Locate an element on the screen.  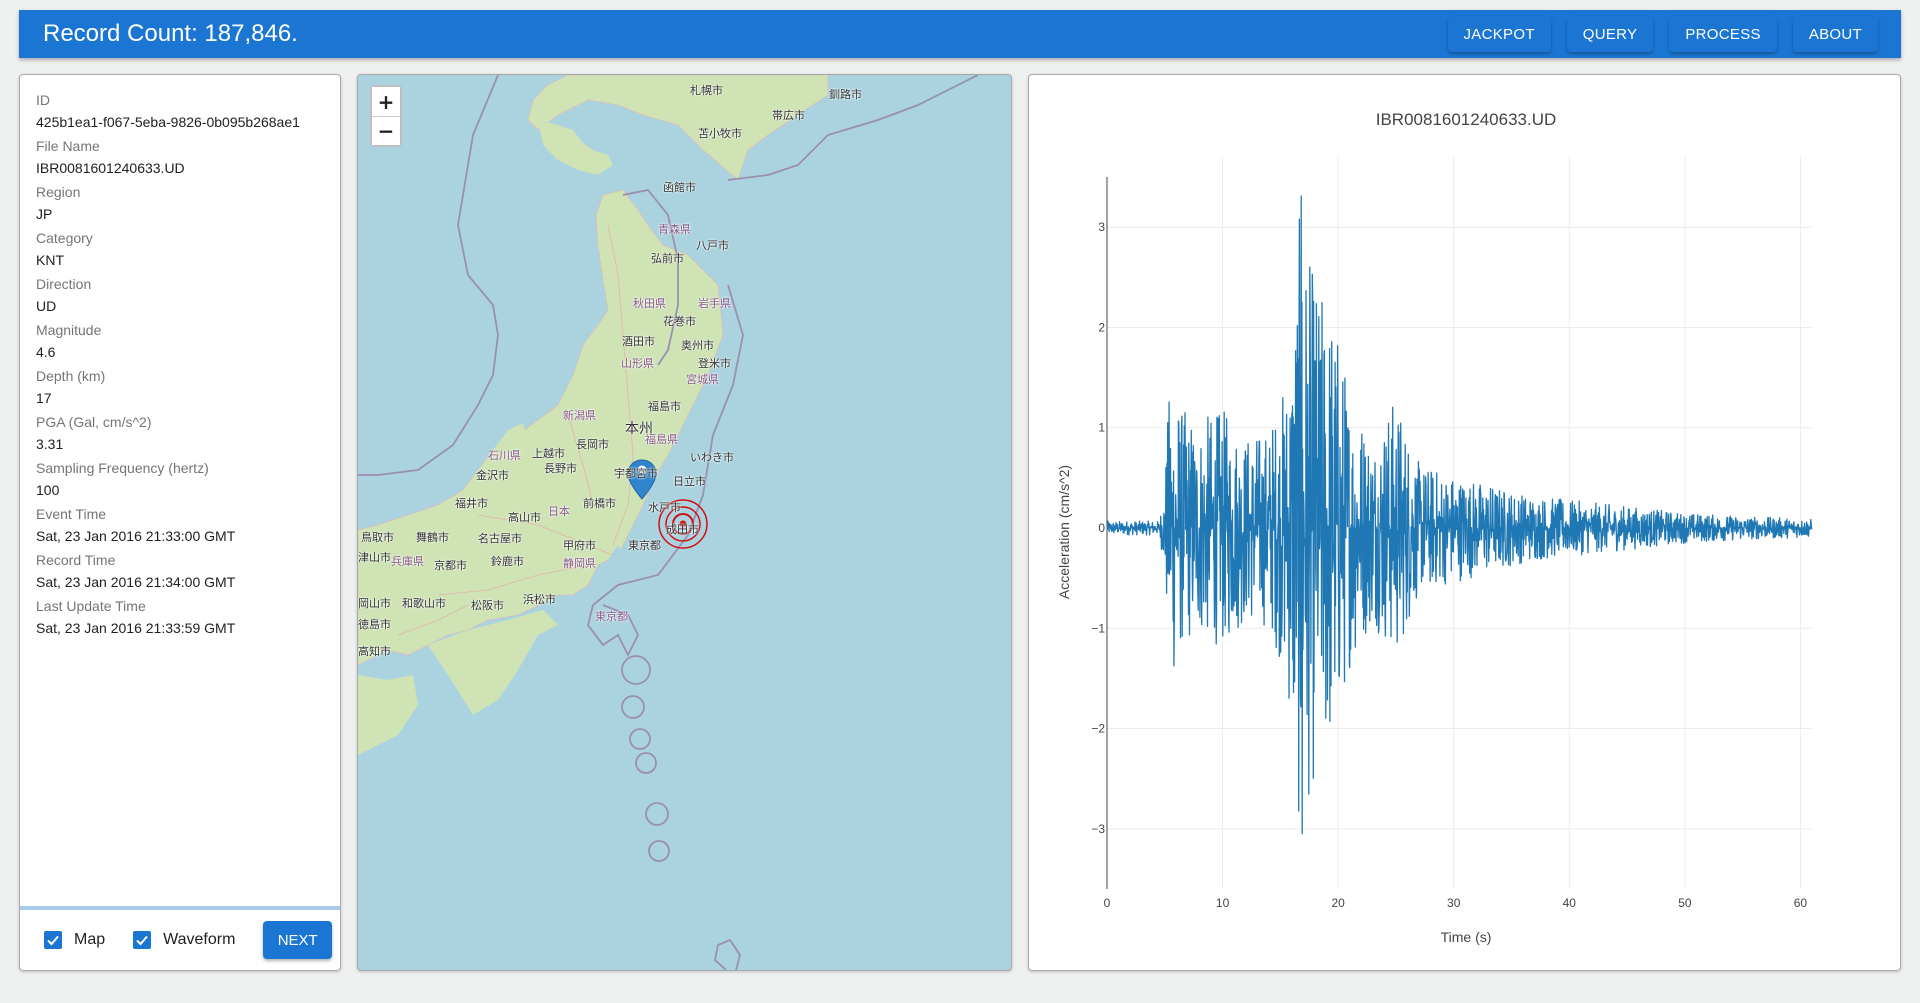
map-label: 青森県 is located at coordinates (674, 229).